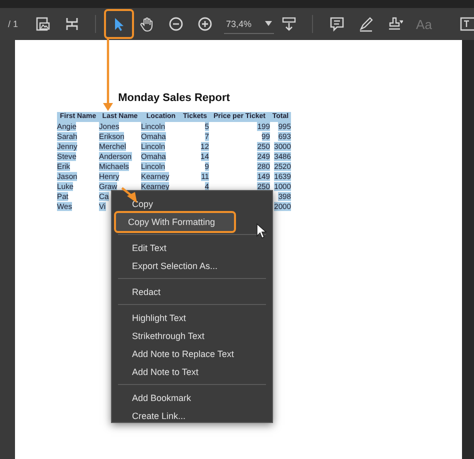 This screenshot has height=459, width=474. Describe the element at coordinates (205, 24) in the screenshot. I see `plus-circle-icon` at that location.